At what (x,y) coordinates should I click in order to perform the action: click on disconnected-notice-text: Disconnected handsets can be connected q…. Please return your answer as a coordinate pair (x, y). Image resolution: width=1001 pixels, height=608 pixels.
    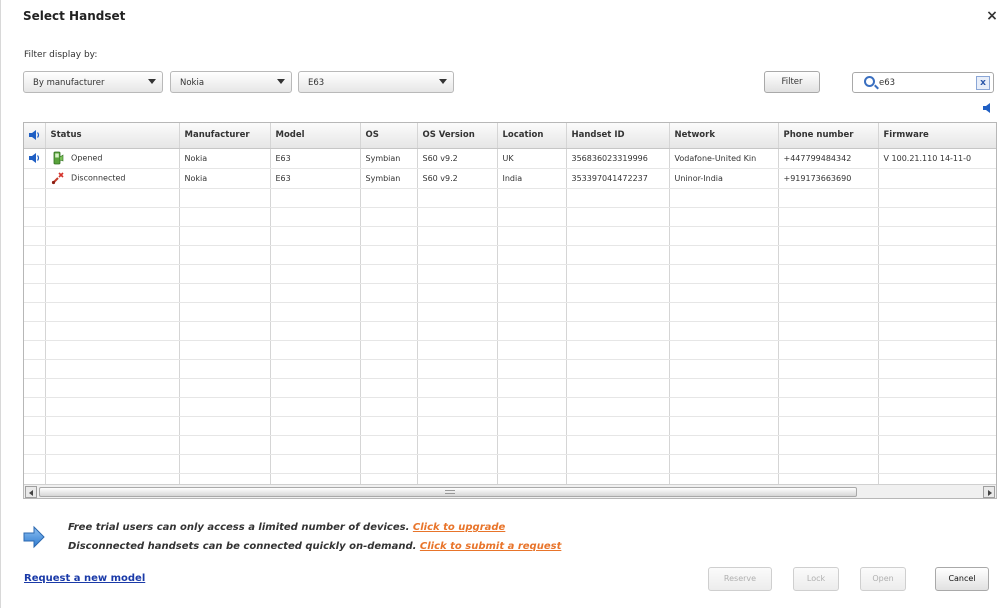
    Looking at the image, I should click on (242, 546).